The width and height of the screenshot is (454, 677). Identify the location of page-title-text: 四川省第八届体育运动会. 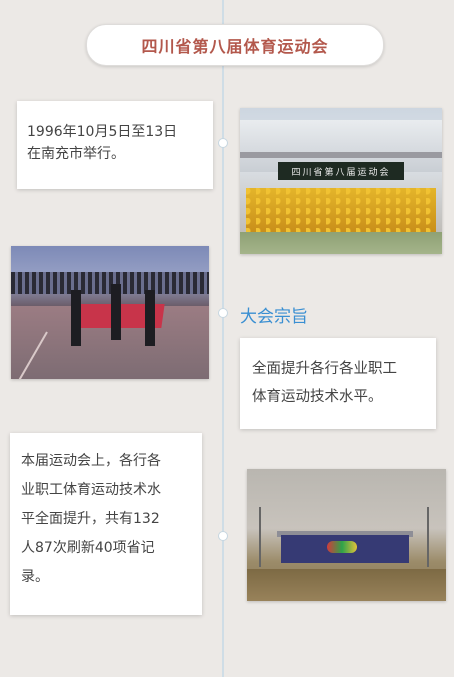
(235, 46).